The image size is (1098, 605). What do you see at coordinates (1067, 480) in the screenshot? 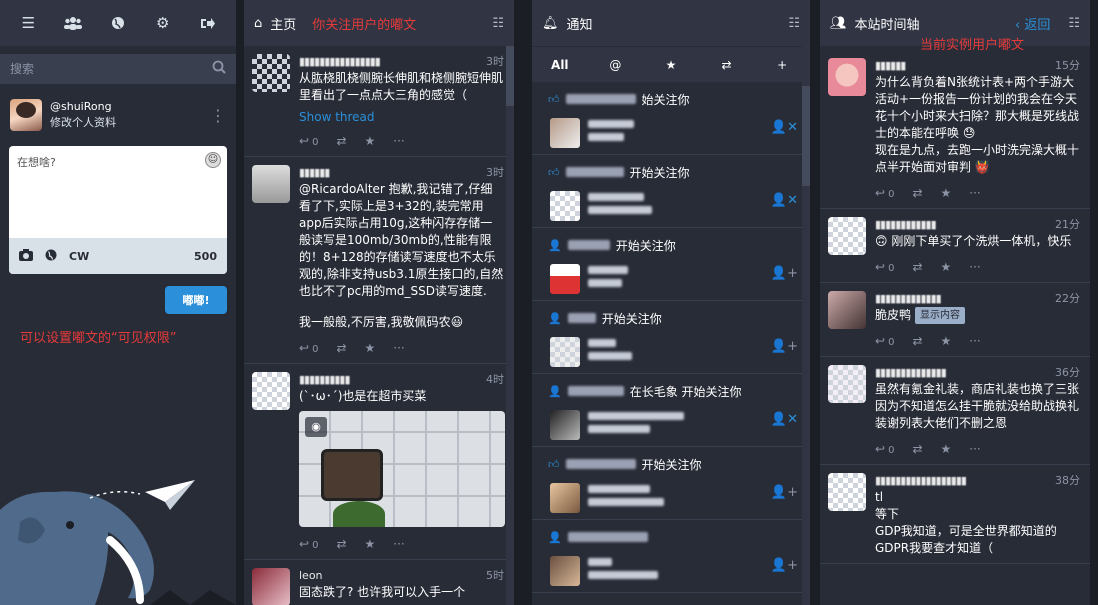
I see `status-time: 38分` at bounding box center [1067, 480].